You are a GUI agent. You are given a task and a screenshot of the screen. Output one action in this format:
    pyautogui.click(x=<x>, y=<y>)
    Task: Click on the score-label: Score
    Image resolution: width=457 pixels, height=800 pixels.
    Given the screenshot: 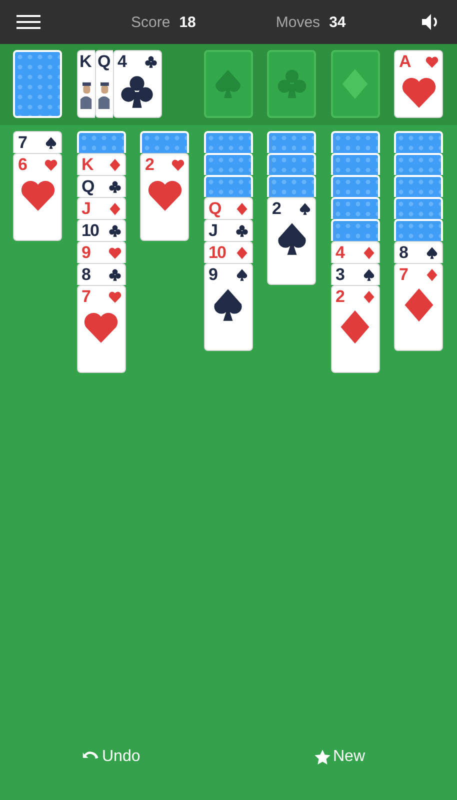 What is the action you would take?
    pyautogui.click(x=150, y=22)
    